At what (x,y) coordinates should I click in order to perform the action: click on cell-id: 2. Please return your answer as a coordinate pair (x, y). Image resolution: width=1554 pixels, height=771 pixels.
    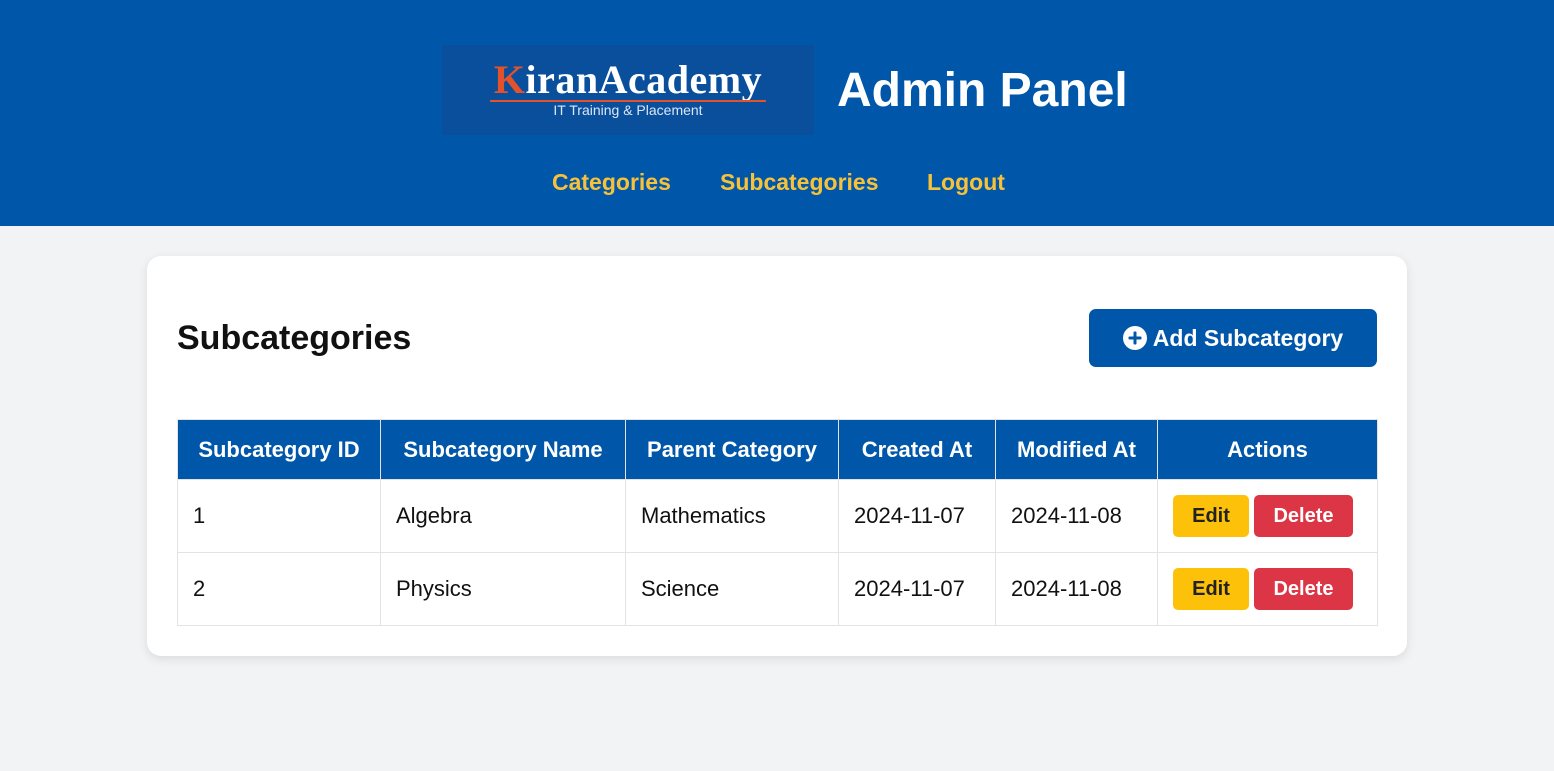
    Looking at the image, I should click on (279, 589).